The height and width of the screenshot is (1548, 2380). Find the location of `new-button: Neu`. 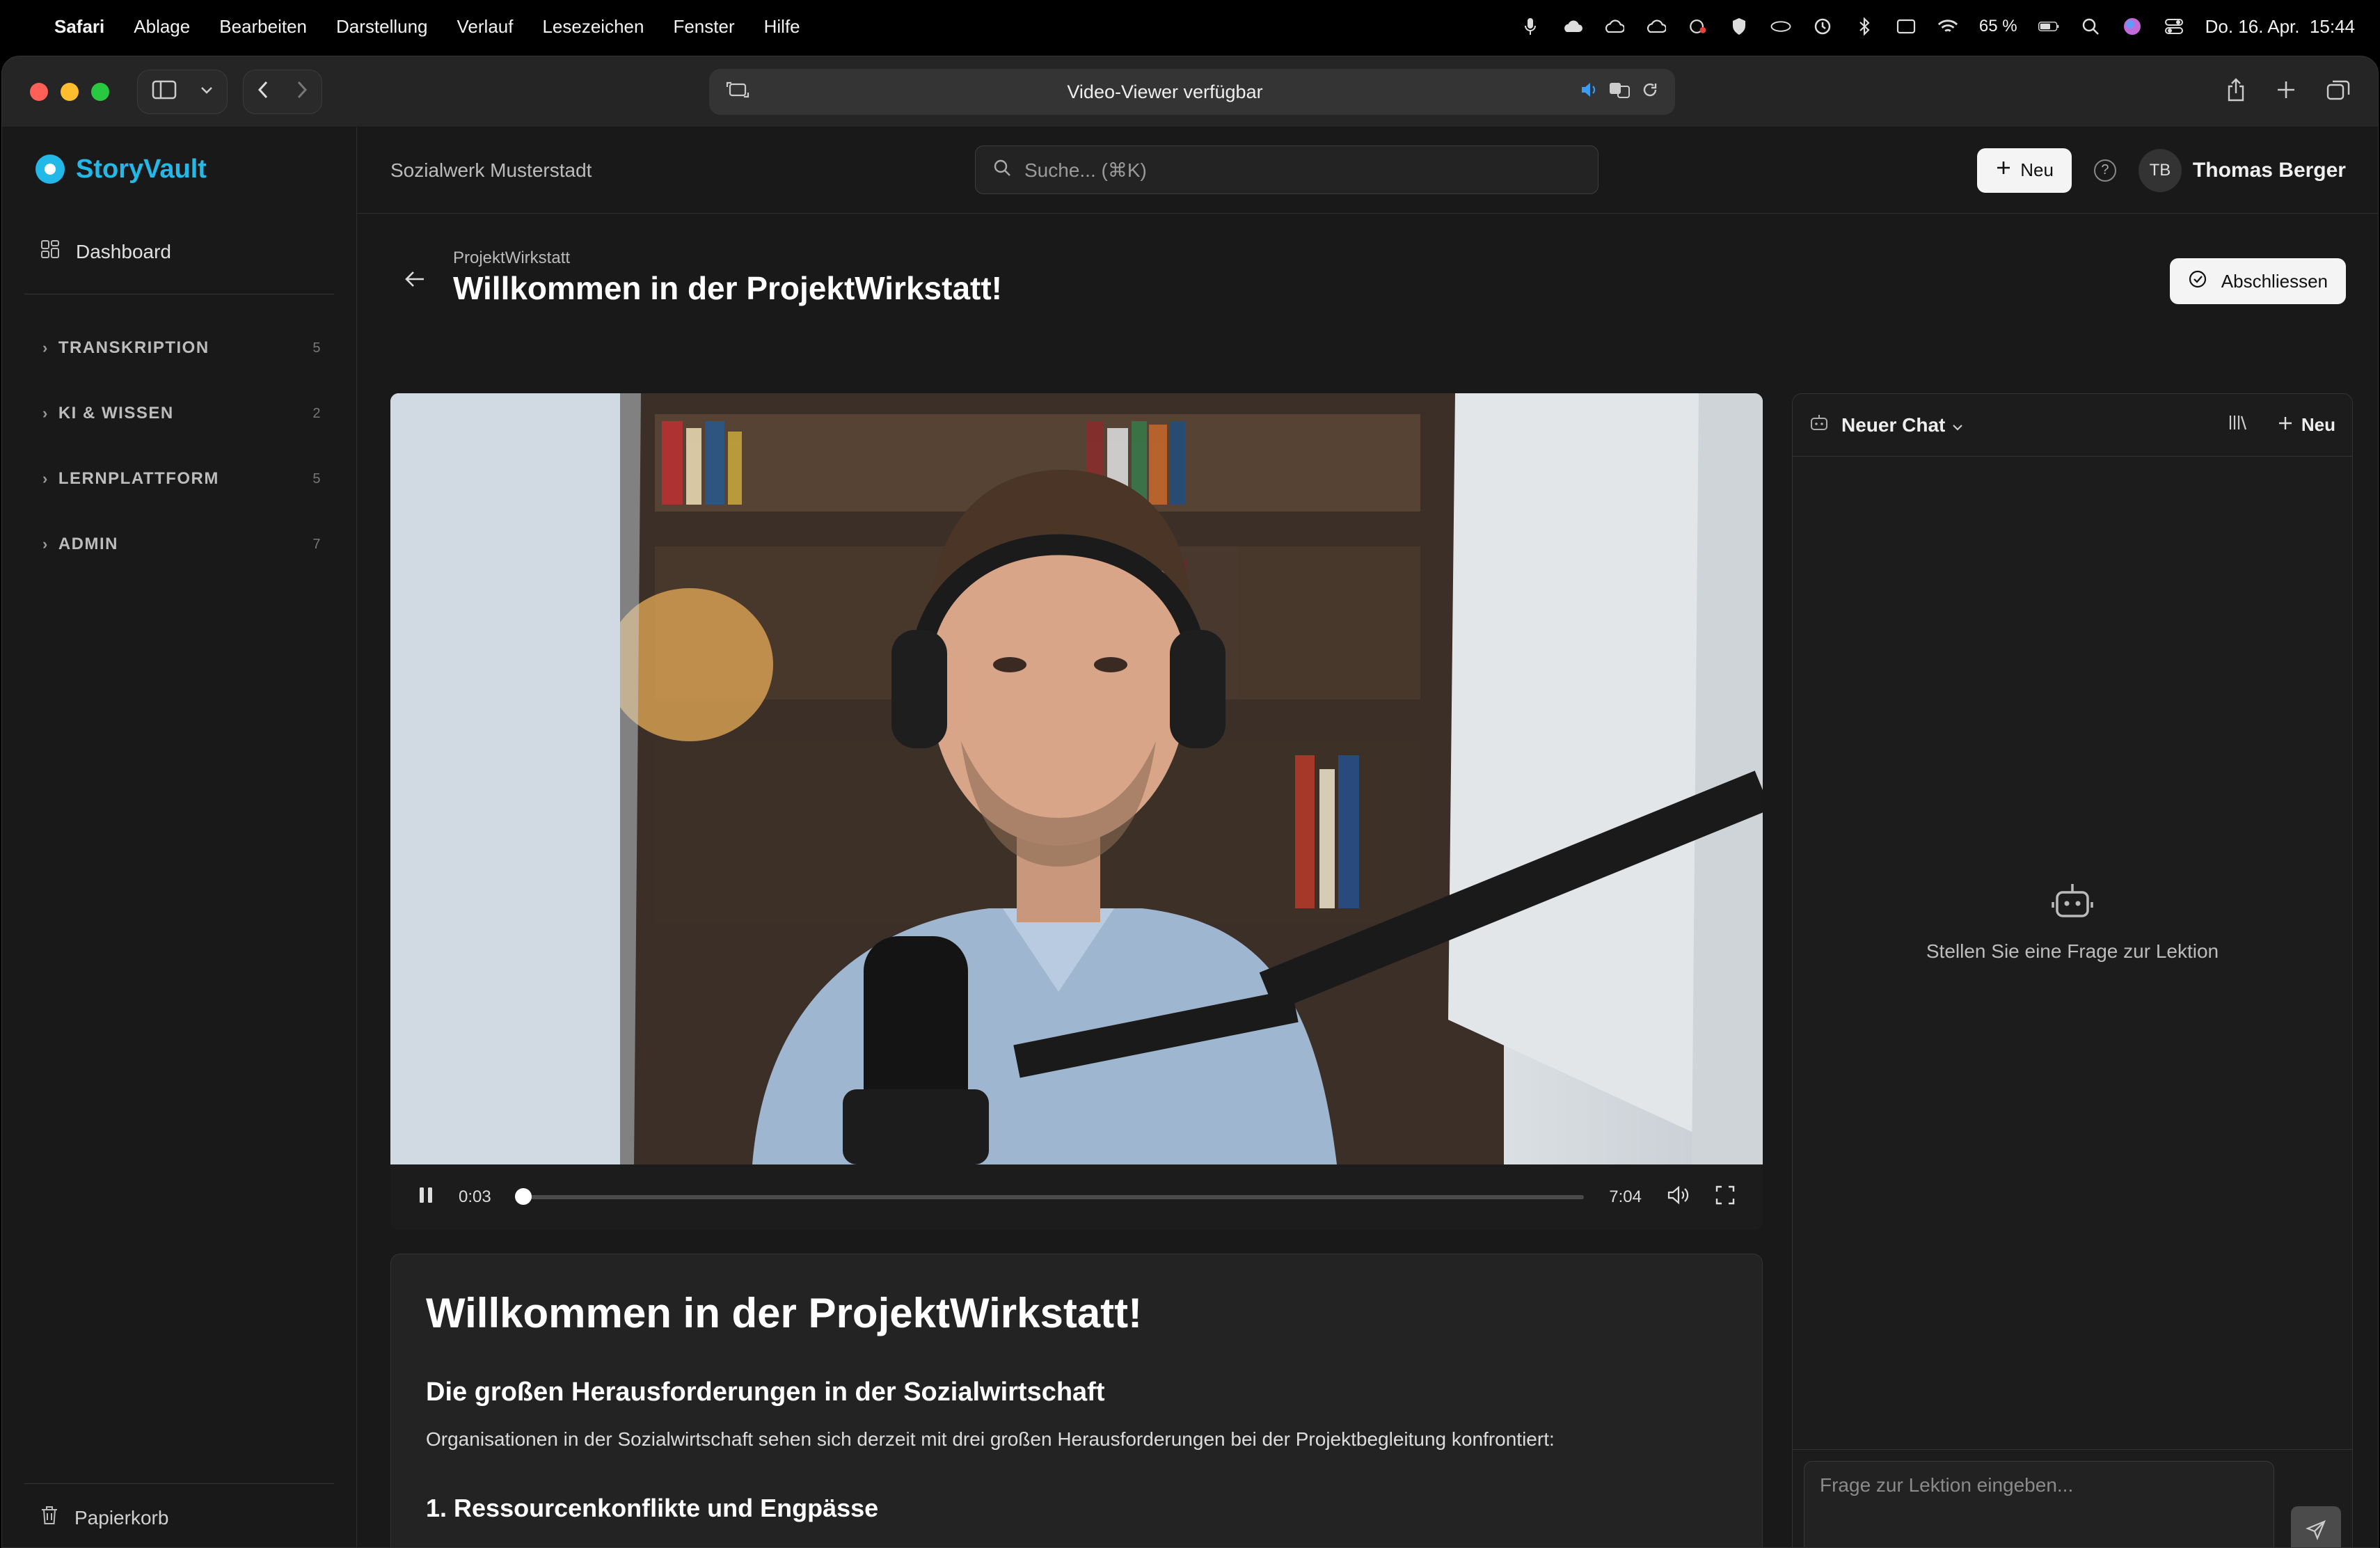

new-button: Neu is located at coordinates (2025, 170).